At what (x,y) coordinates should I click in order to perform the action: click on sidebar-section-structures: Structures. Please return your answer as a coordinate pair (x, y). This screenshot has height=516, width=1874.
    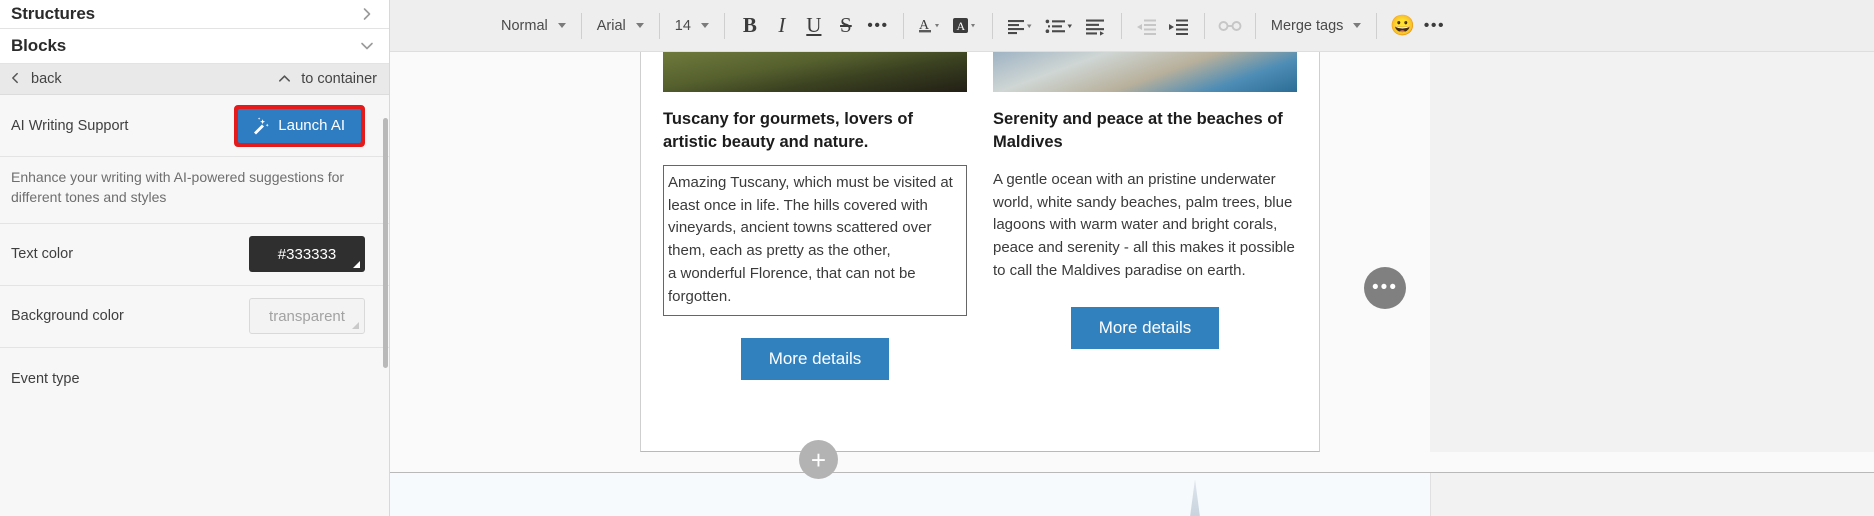
    Looking at the image, I should click on (194, 14).